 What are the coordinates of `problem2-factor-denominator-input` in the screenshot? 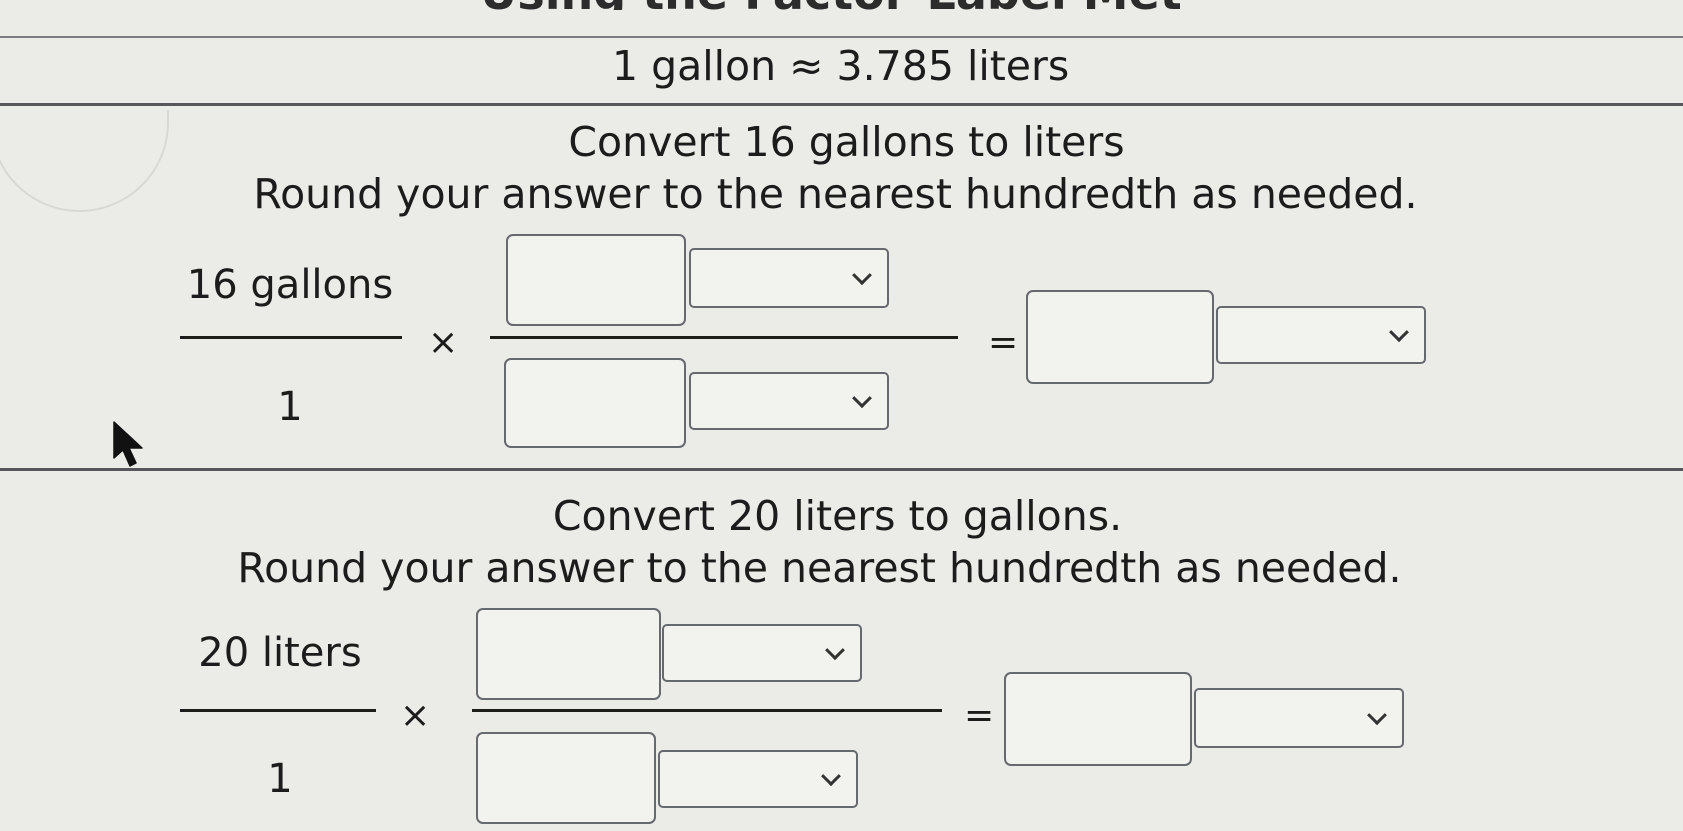 It's located at (566, 778).